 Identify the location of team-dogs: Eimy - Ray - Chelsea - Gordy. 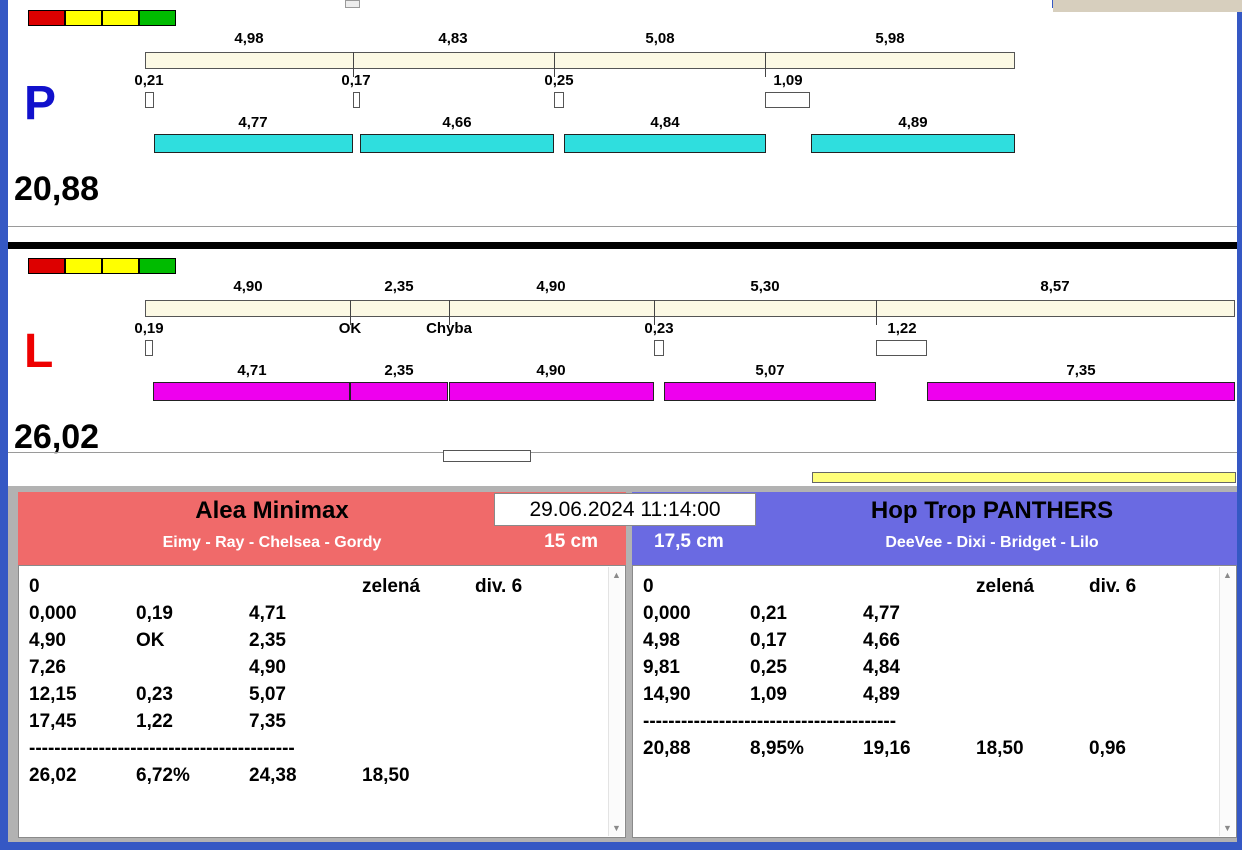
(272, 542).